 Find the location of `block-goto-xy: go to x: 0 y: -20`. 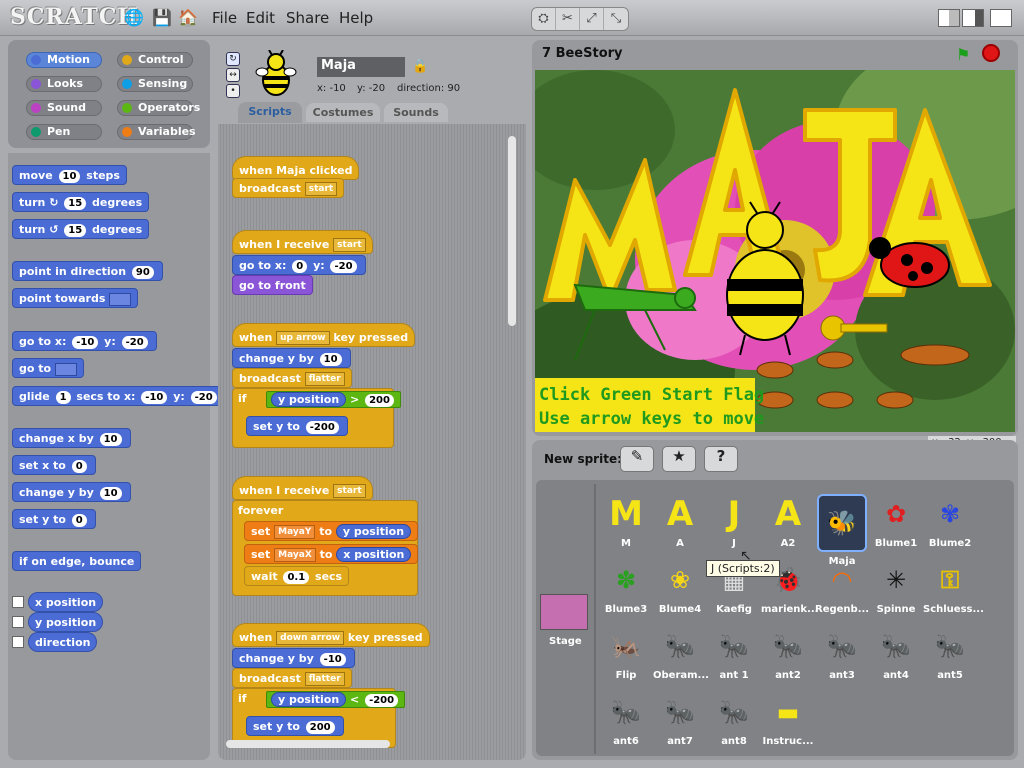

block-goto-xy: go to x: 0 y: -20 is located at coordinates (299, 265).